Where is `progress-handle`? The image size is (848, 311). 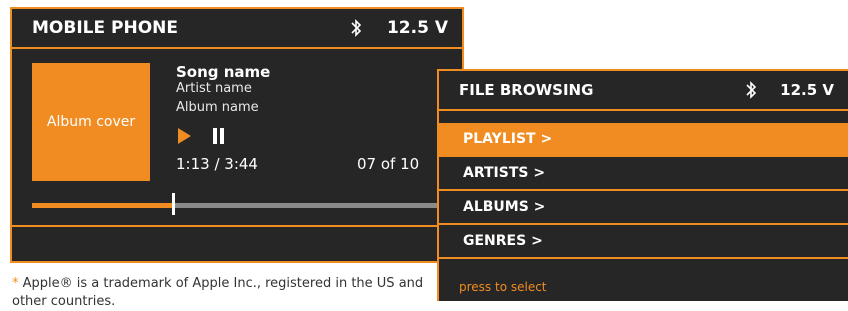 progress-handle is located at coordinates (173, 204).